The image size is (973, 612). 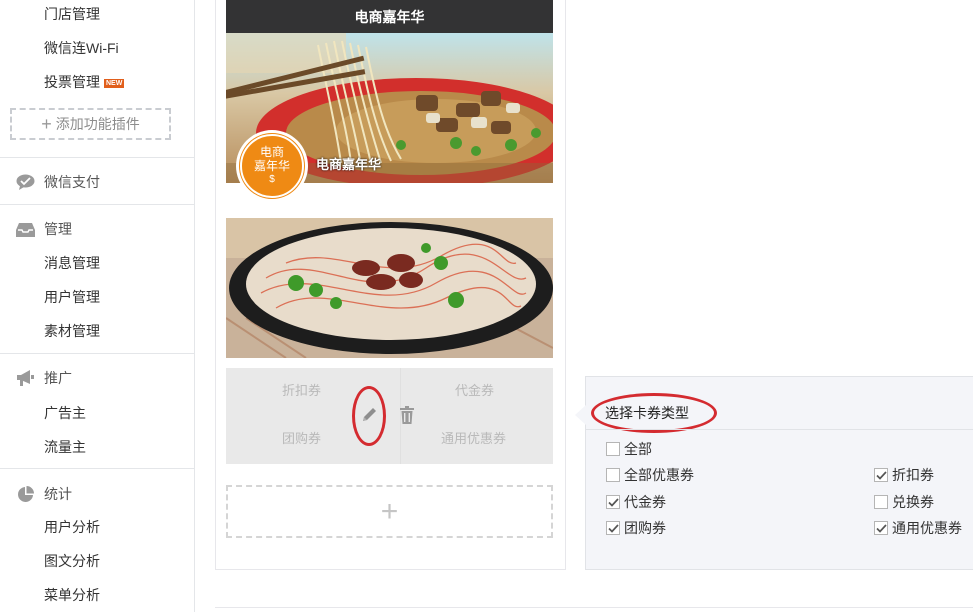 What do you see at coordinates (369, 416) in the screenshot?
I see `highlight-oval-edit` at bounding box center [369, 416].